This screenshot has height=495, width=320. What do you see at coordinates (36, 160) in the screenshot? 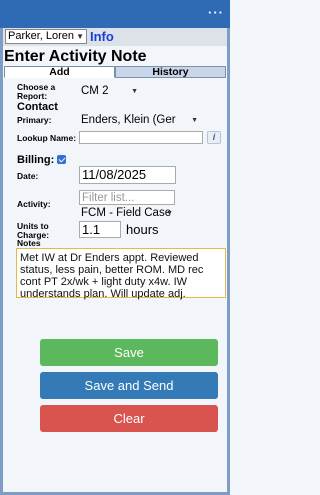
I see `billing-label: Billing:` at bounding box center [36, 160].